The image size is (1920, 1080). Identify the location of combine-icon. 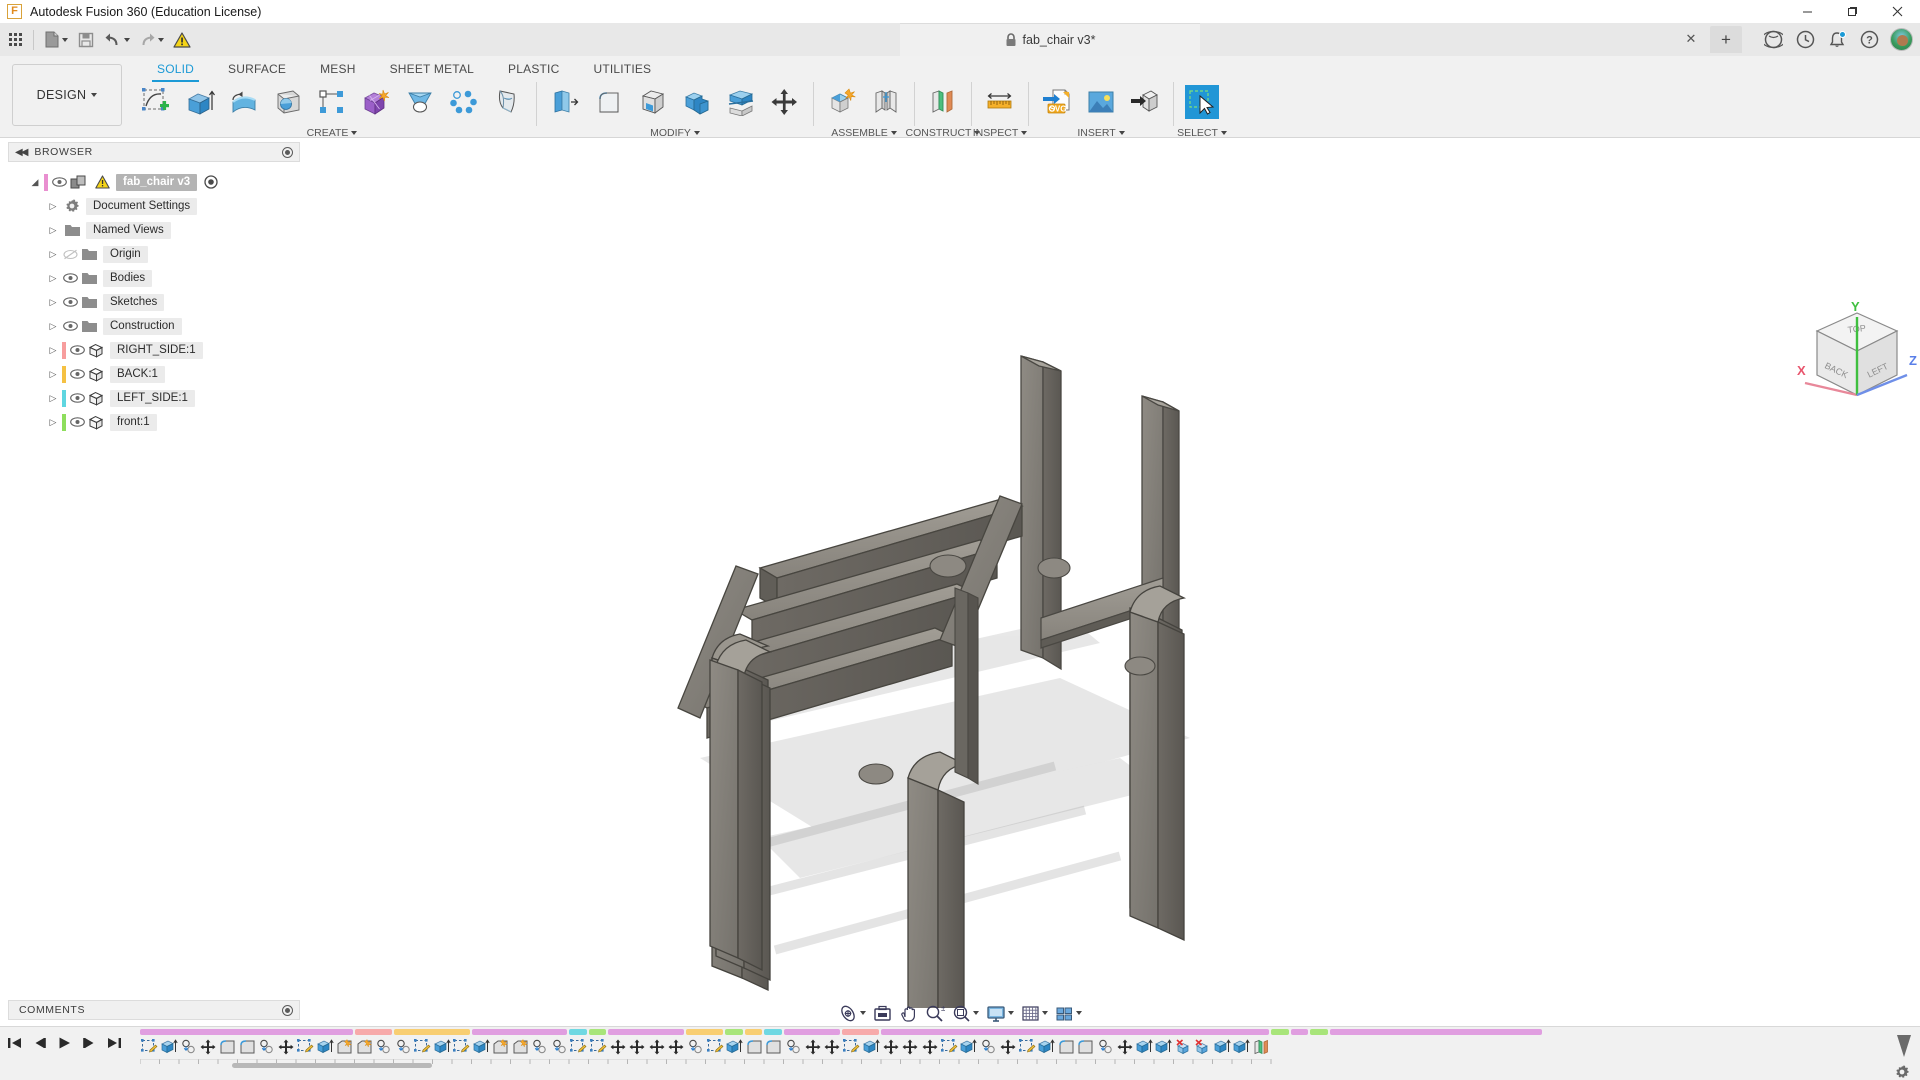
(697, 102).